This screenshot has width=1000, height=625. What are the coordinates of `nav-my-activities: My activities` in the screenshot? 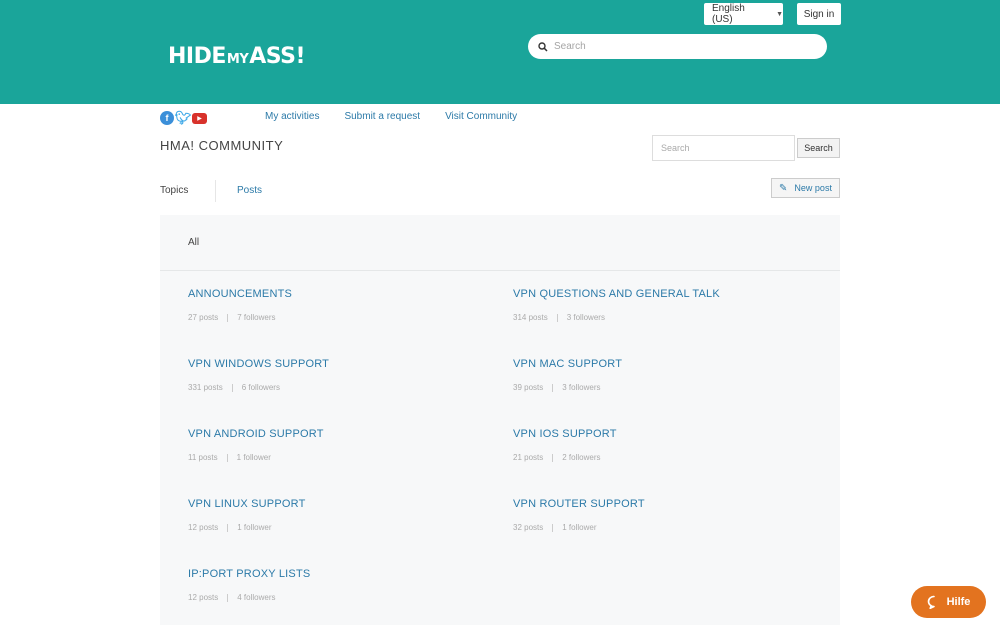 It's located at (292, 116).